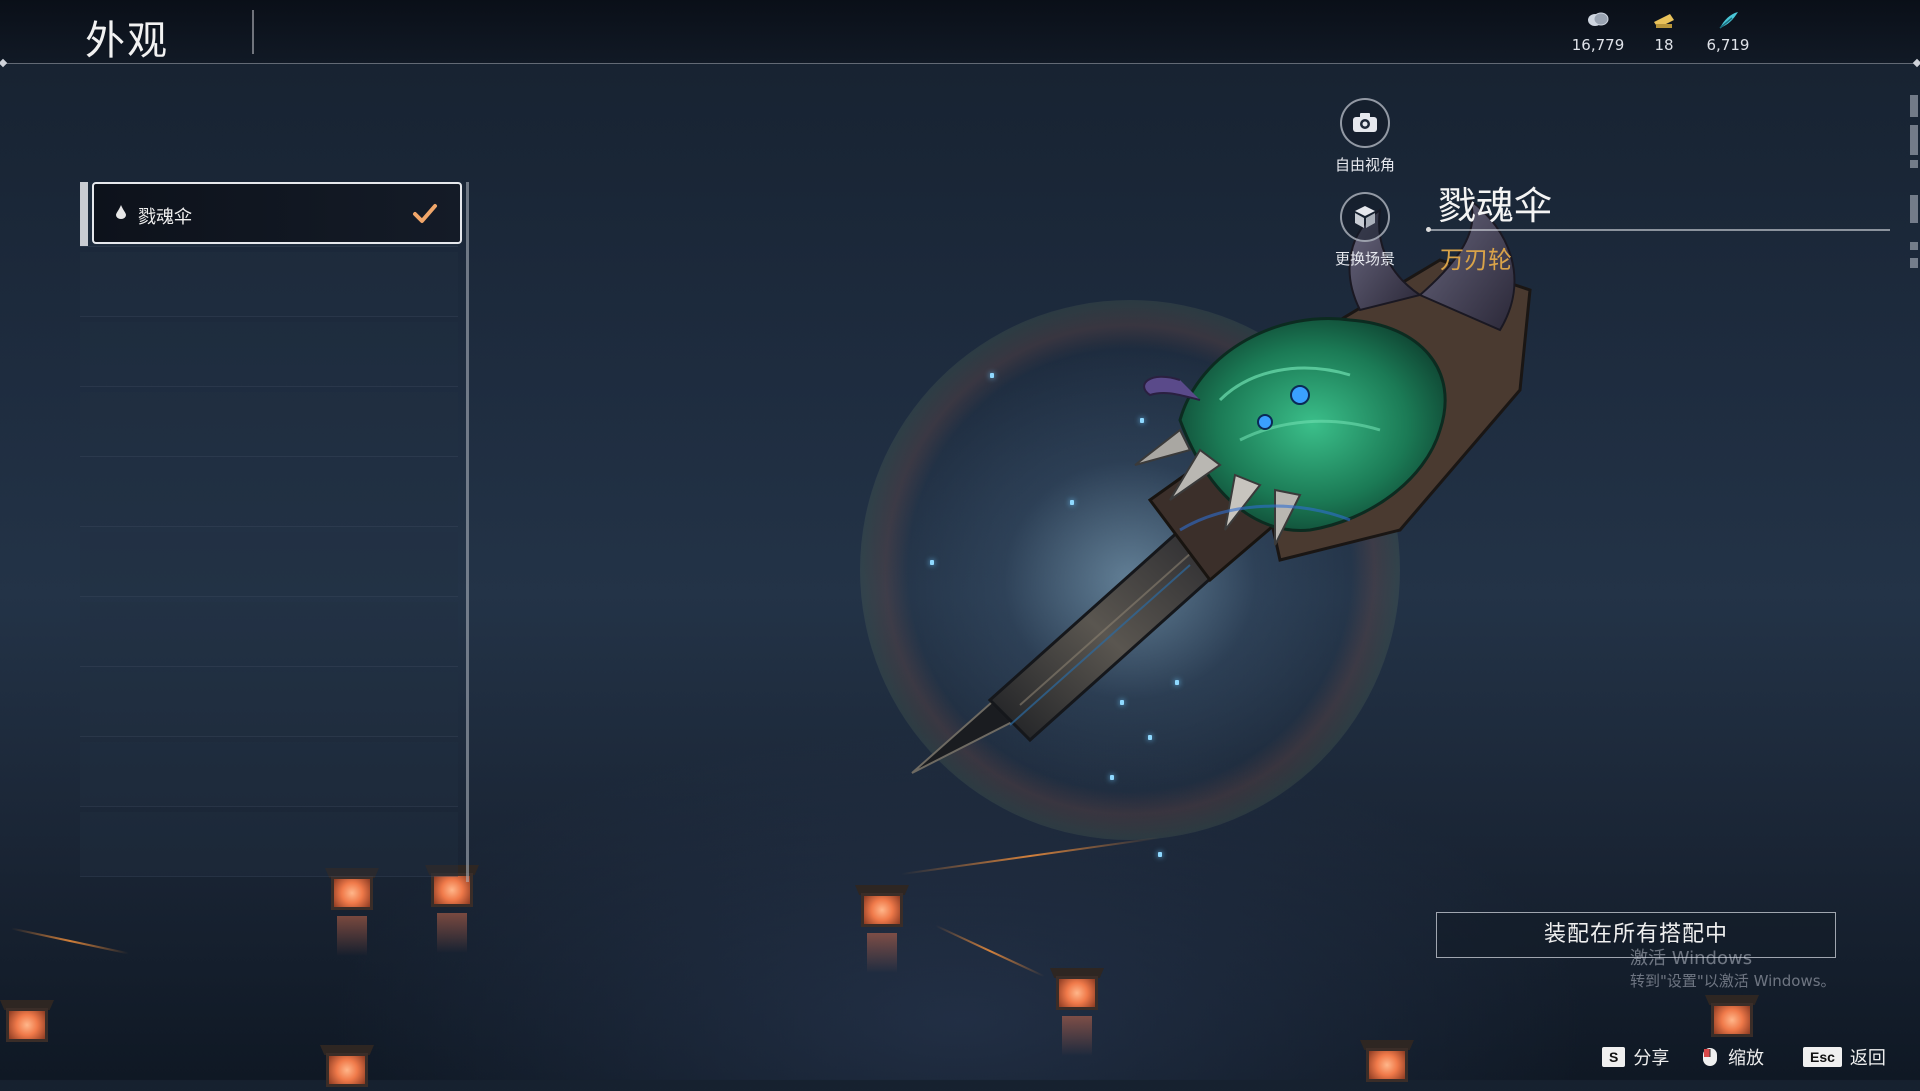  I want to click on key-esc: Esc, so click(1822, 1057).